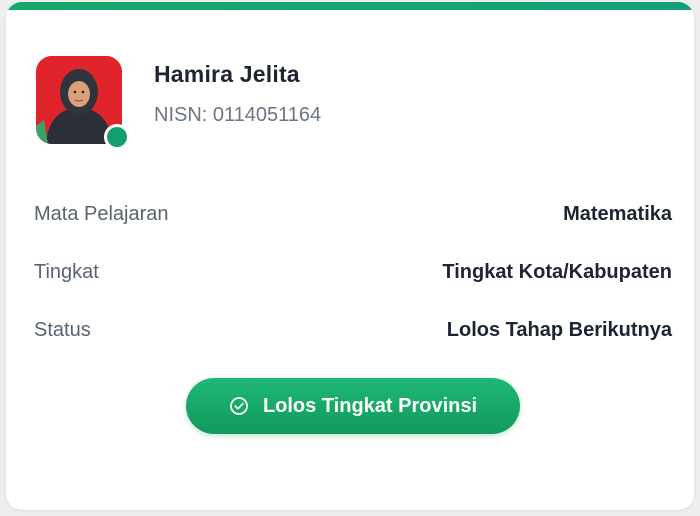 Image resolution: width=700 pixels, height=516 pixels. Describe the element at coordinates (238, 115) in the screenshot. I see `student-nisn: NISN: 0114051164` at that location.